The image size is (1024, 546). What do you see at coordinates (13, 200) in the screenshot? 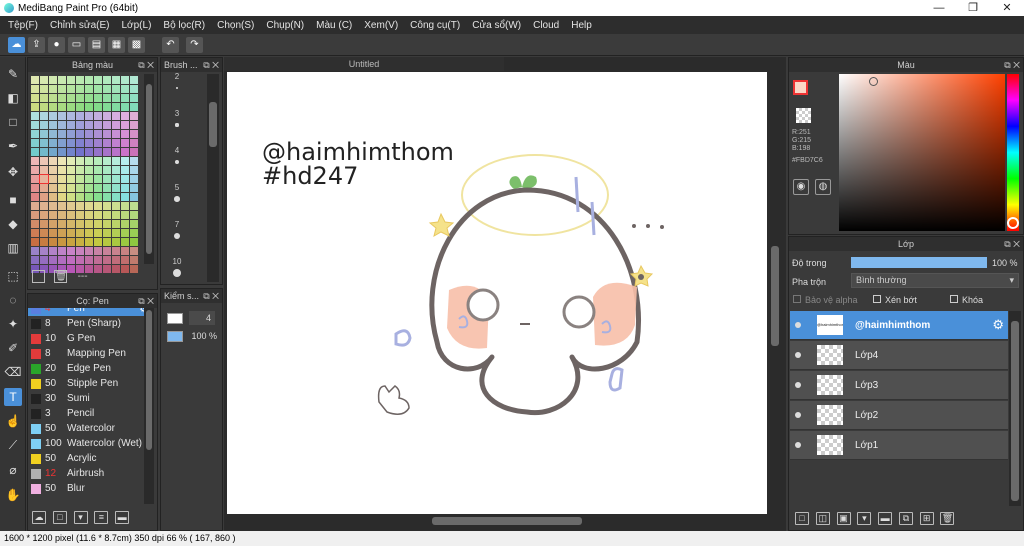
I see `fill-rect-tool-icon: ■` at bounding box center [13, 200].